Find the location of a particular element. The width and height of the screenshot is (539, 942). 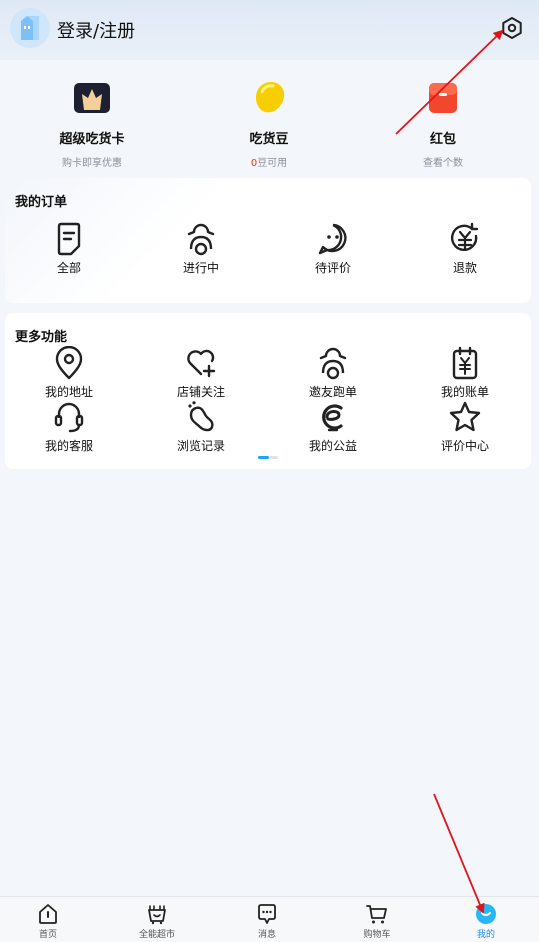

asset-title: 超级吃货卡 is located at coordinates (92, 139).